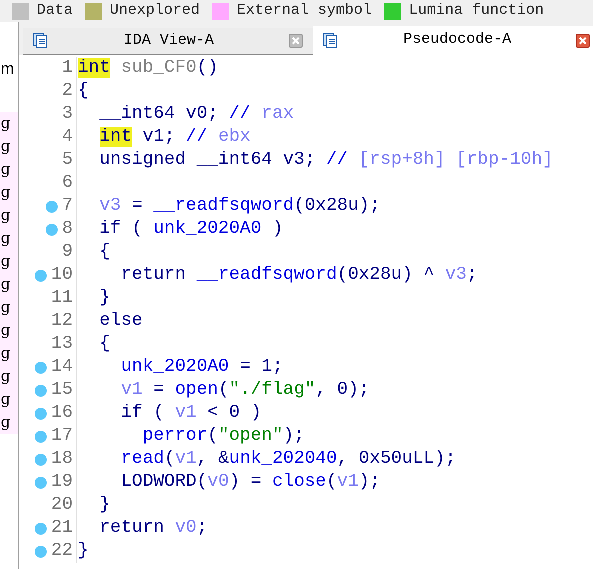 The image size is (593, 569). Describe the element at coordinates (62, 482) in the screenshot. I see `line-number: 19` at that location.